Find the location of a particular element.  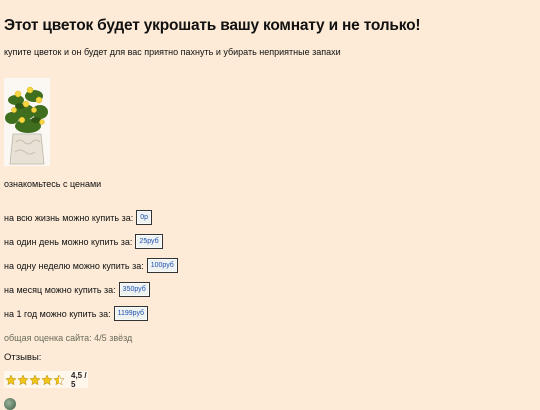

price-button-year: 1199руб is located at coordinates (131, 313).